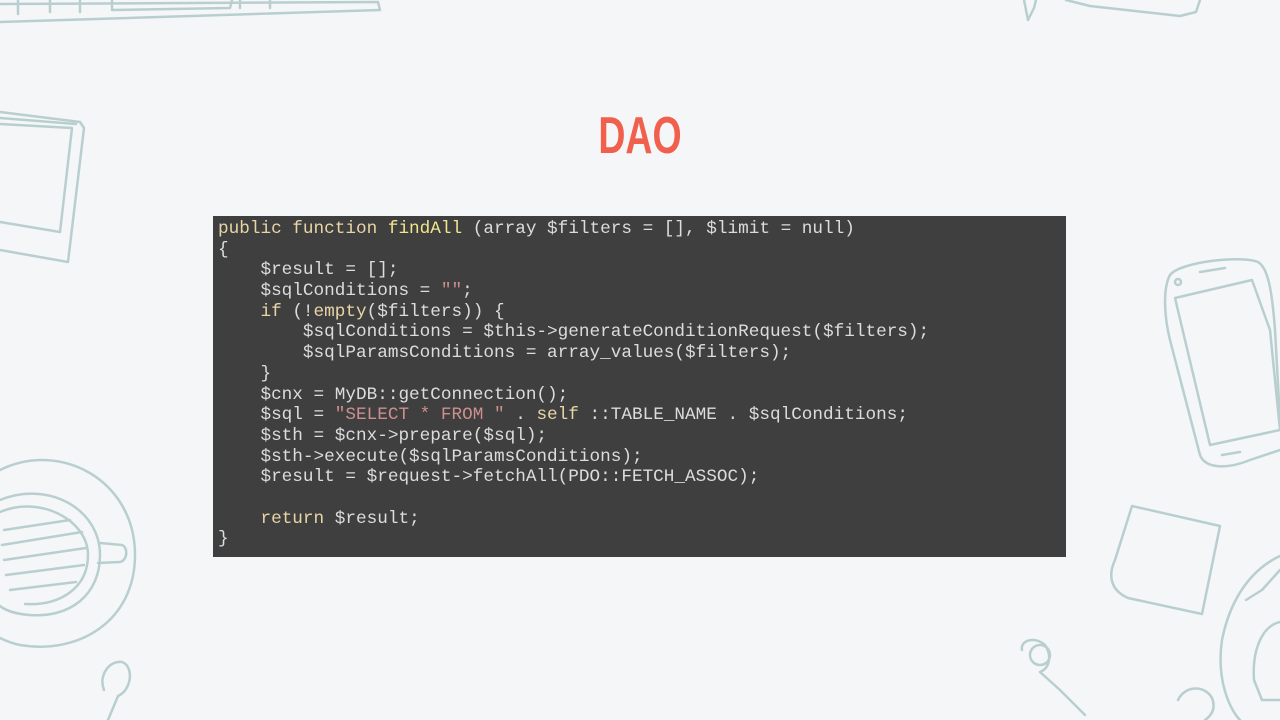 The width and height of the screenshot is (1280, 720). Describe the element at coordinates (642, 312) in the screenshot. I see `code-line: if (!empty($filters)) {` at that location.